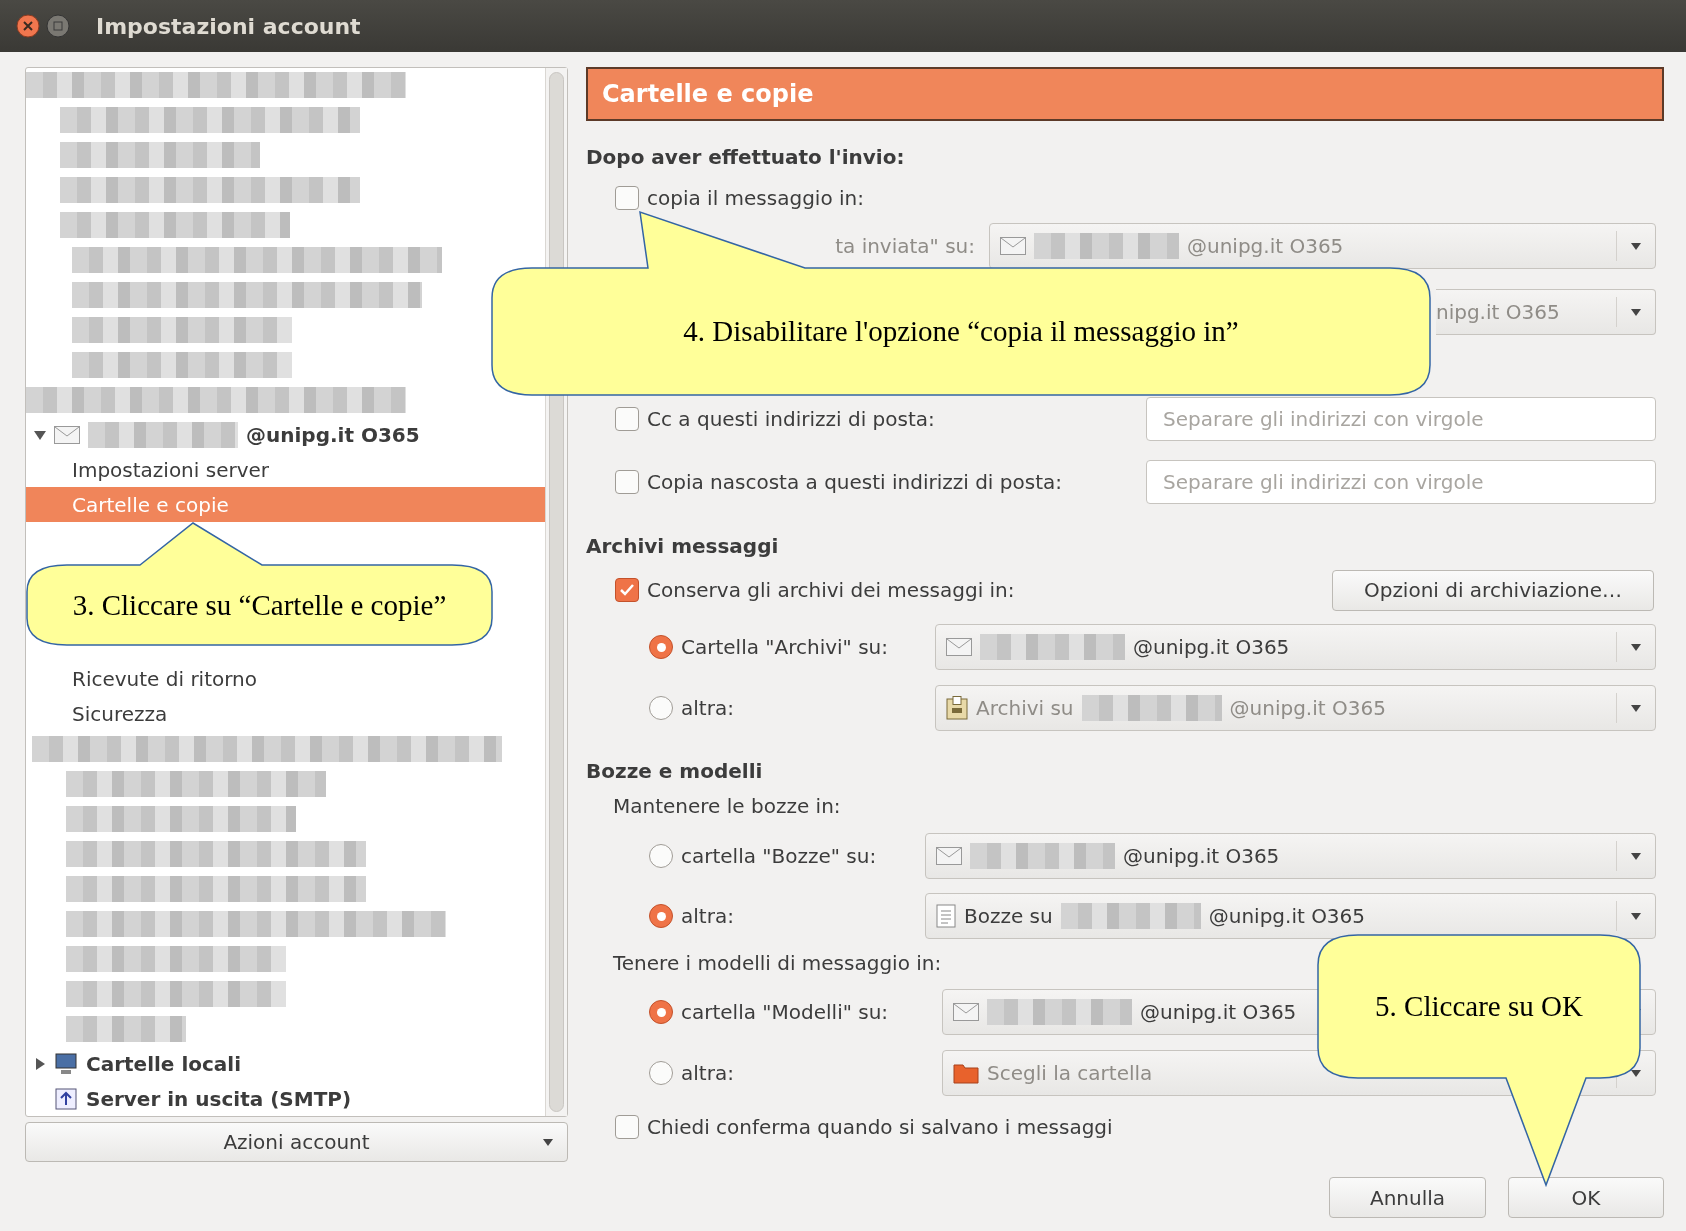 Image resolution: width=1686 pixels, height=1231 pixels. Describe the element at coordinates (1290, 916) in the screenshot. I see `dropdown: Bozze su @unipg.it O365` at that location.